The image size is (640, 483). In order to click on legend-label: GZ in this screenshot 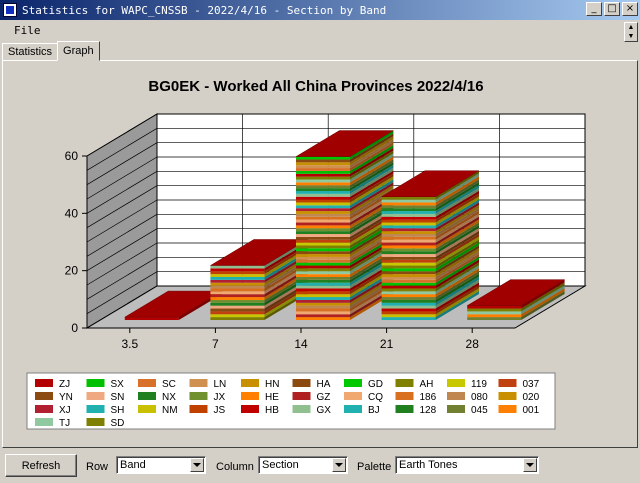, I will do `click(324, 397)`.